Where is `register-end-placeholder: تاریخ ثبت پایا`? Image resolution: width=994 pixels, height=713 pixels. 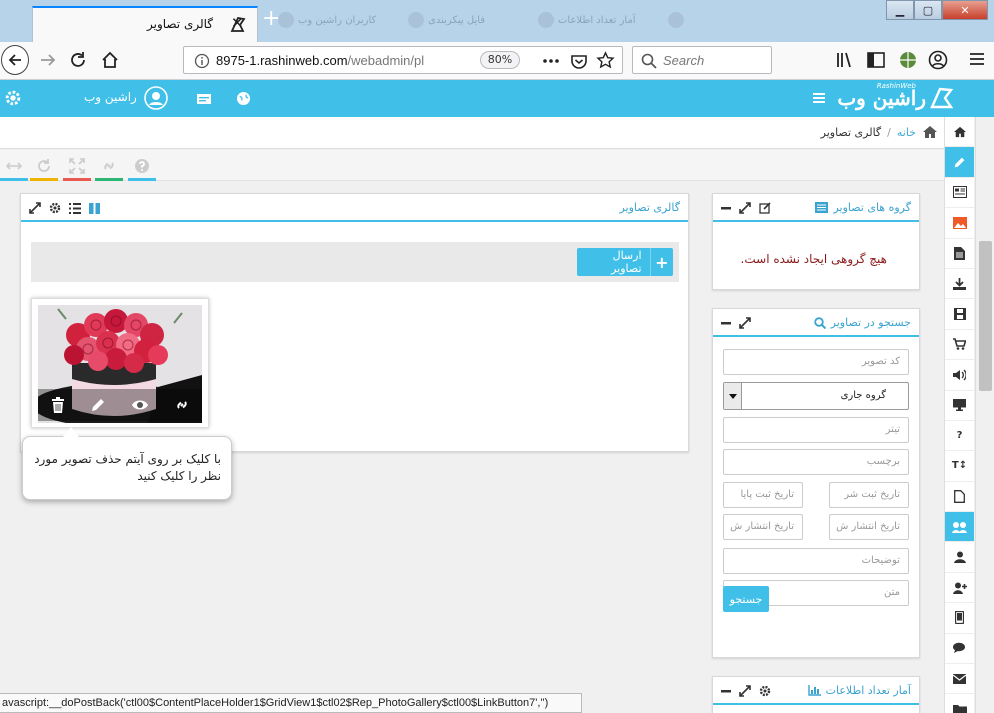
register-end-placeholder: تاریخ ثبت پایا is located at coordinates (767, 494).